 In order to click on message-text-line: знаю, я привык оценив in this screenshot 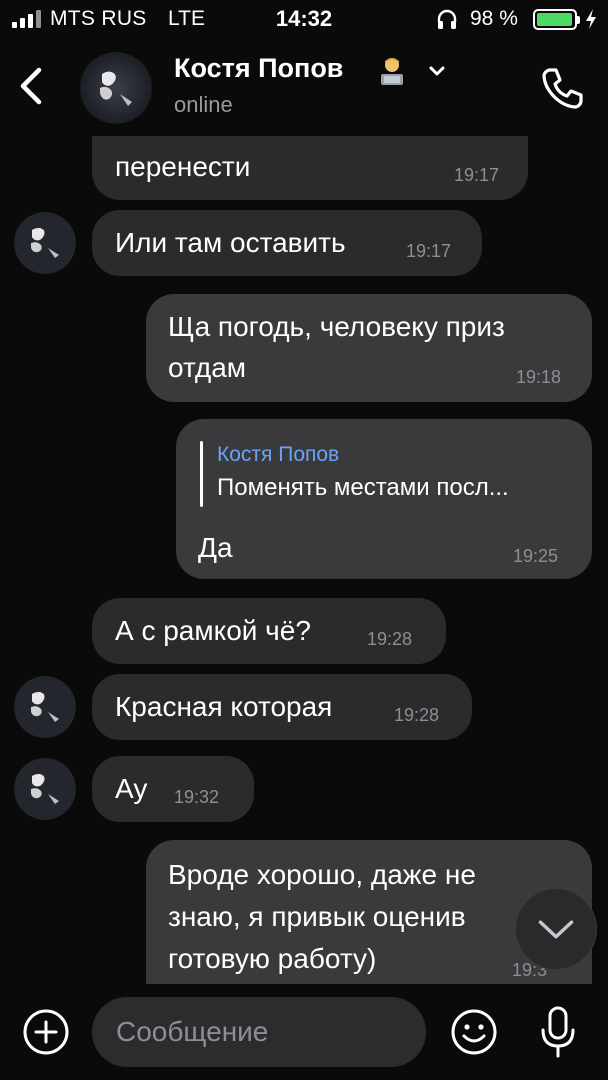, I will do `click(317, 916)`.